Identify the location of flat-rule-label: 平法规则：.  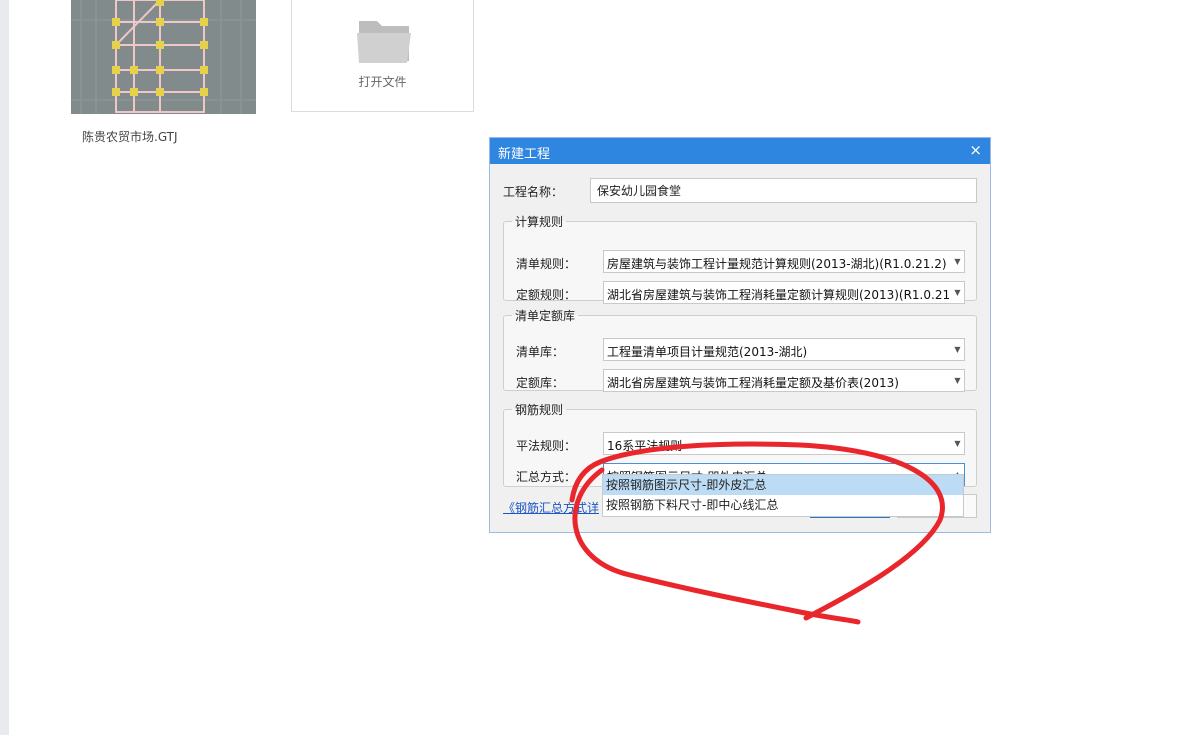
(546, 446).